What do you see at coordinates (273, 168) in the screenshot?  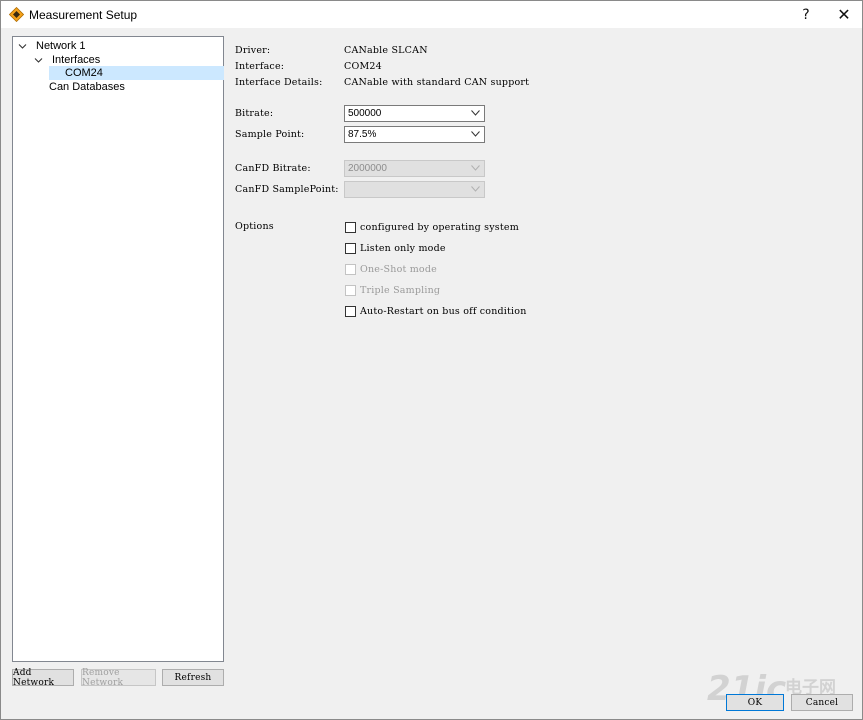 I see `canfd-bitrate-label: CanFD Bitrate:` at bounding box center [273, 168].